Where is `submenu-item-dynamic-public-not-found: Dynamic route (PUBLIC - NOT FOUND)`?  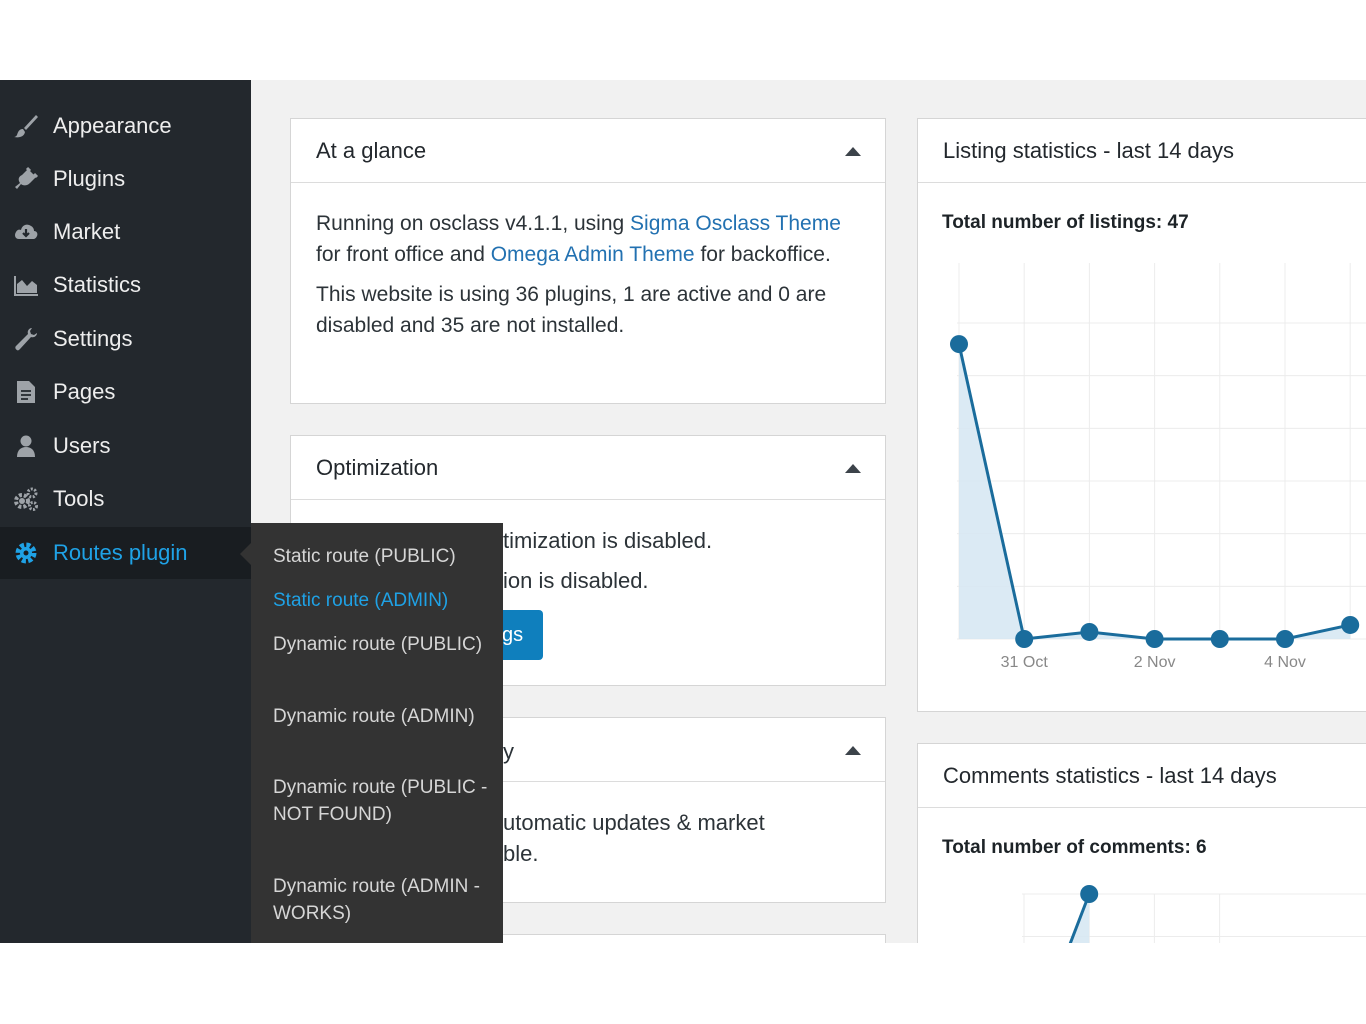
submenu-item-dynamic-public-not-found: Dynamic route (PUBLIC - NOT FOUND) is located at coordinates (380, 801).